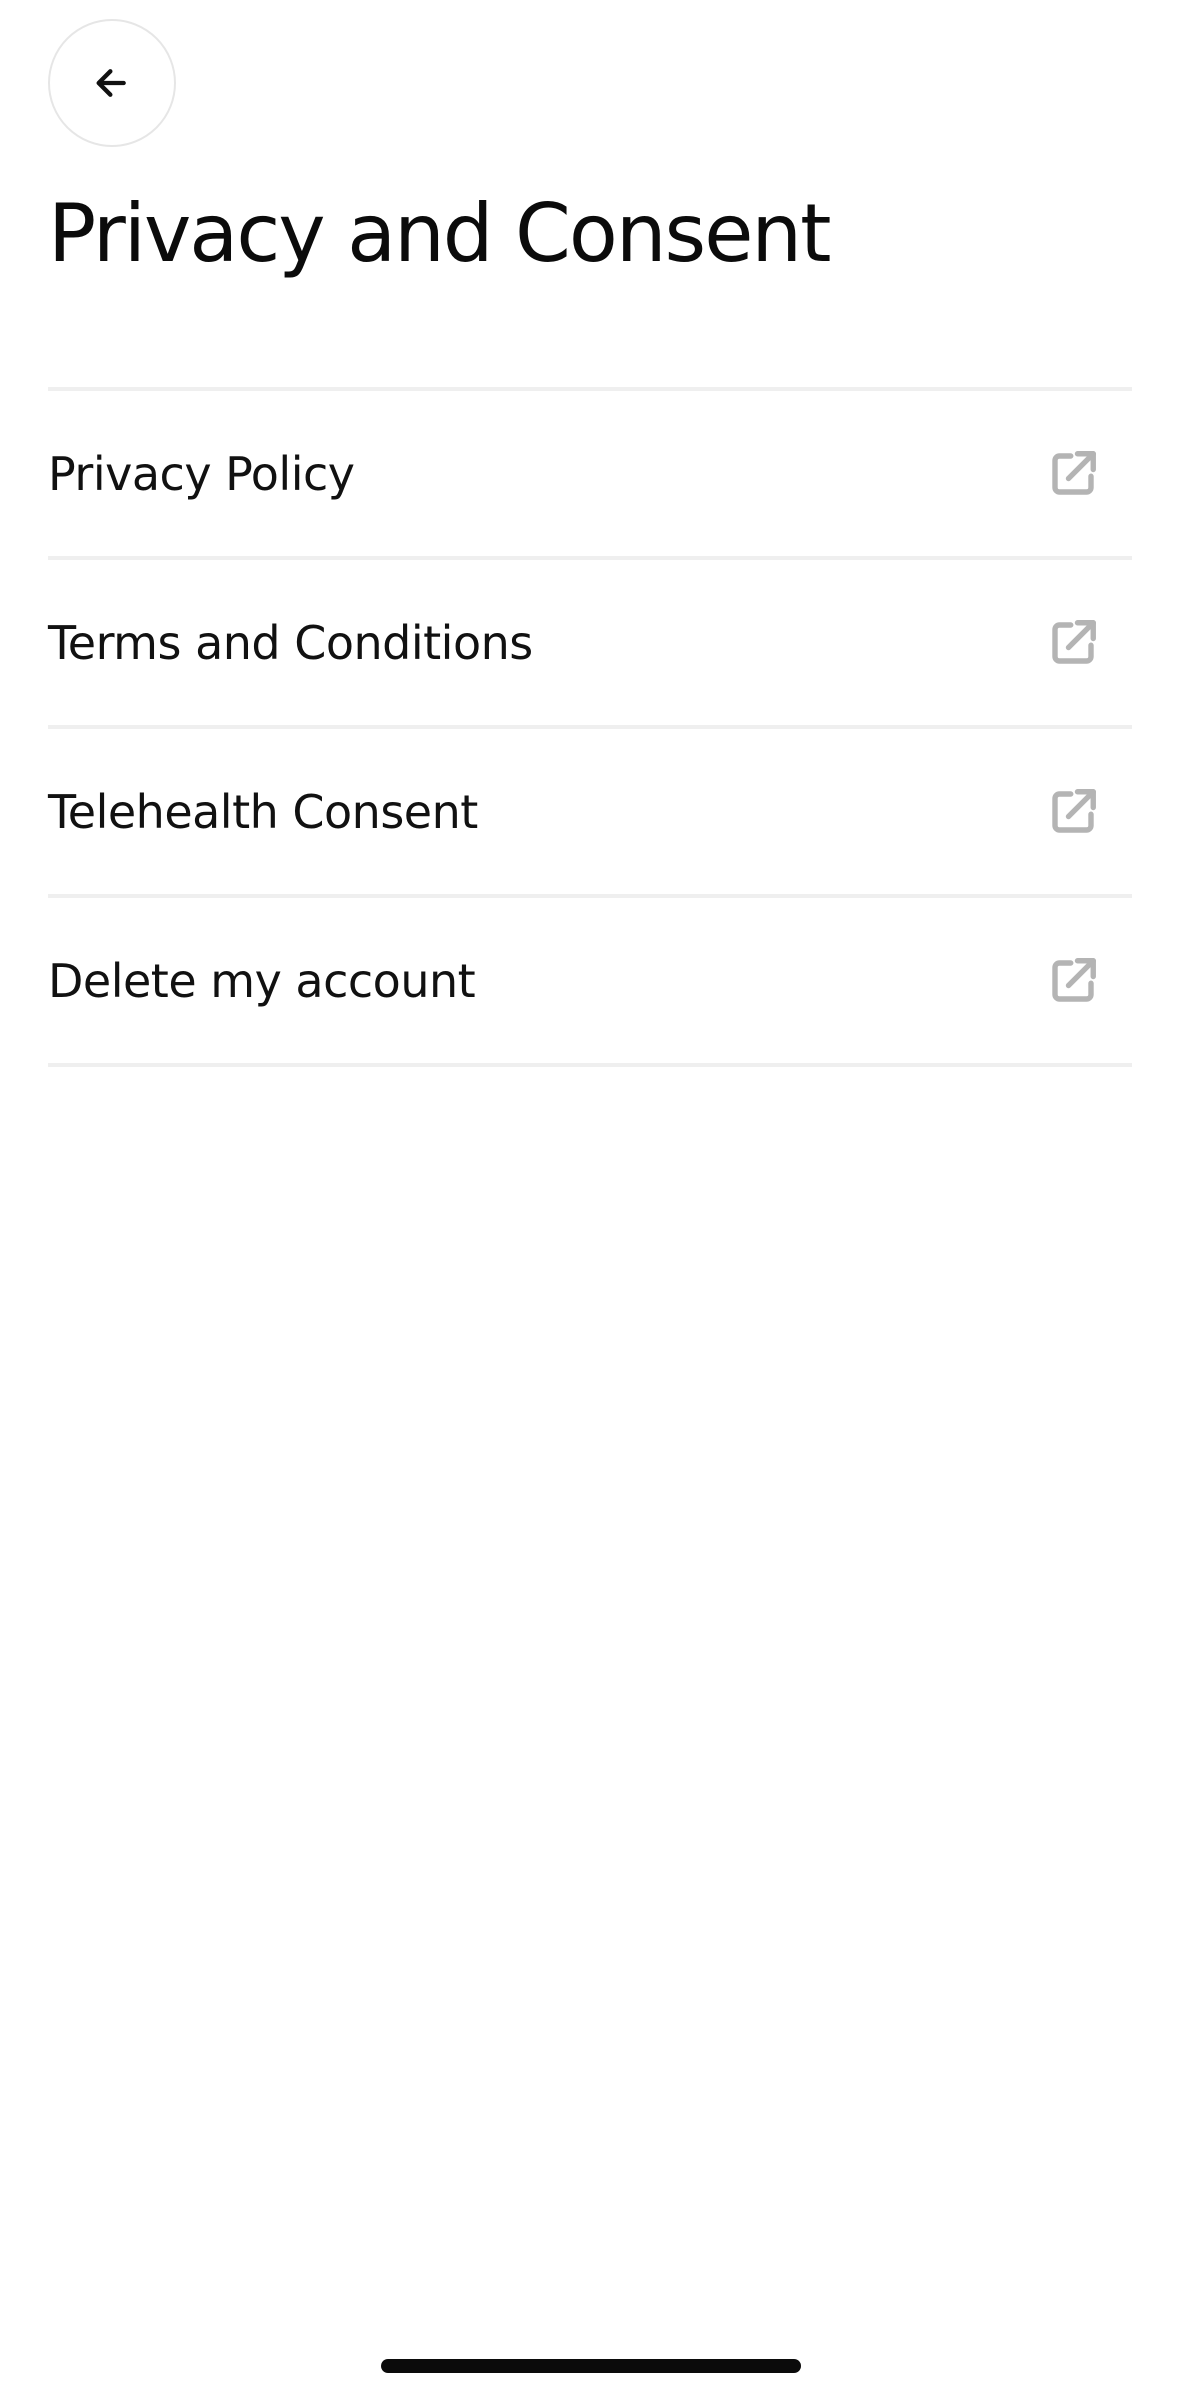 The image size is (1179, 2396). What do you see at coordinates (590, 475) in the screenshot?
I see `menu-item-privacy-policy: Privacy Policy` at bounding box center [590, 475].